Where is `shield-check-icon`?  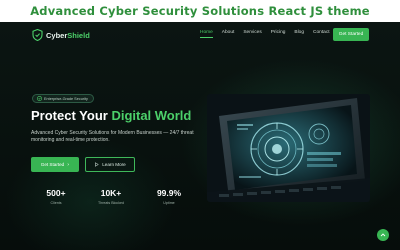 shield-check-icon is located at coordinates (39, 98).